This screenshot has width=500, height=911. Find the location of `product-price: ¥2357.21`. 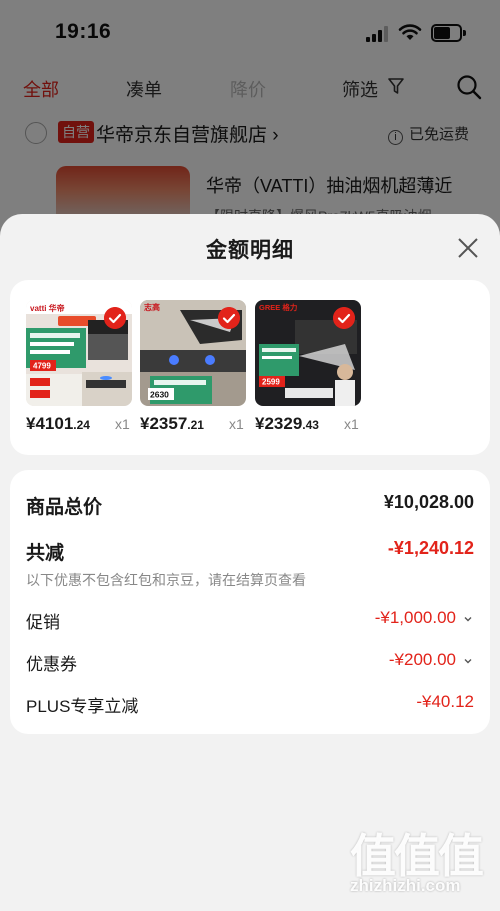

product-price: ¥2357.21 is located at coordinates (172, 423).